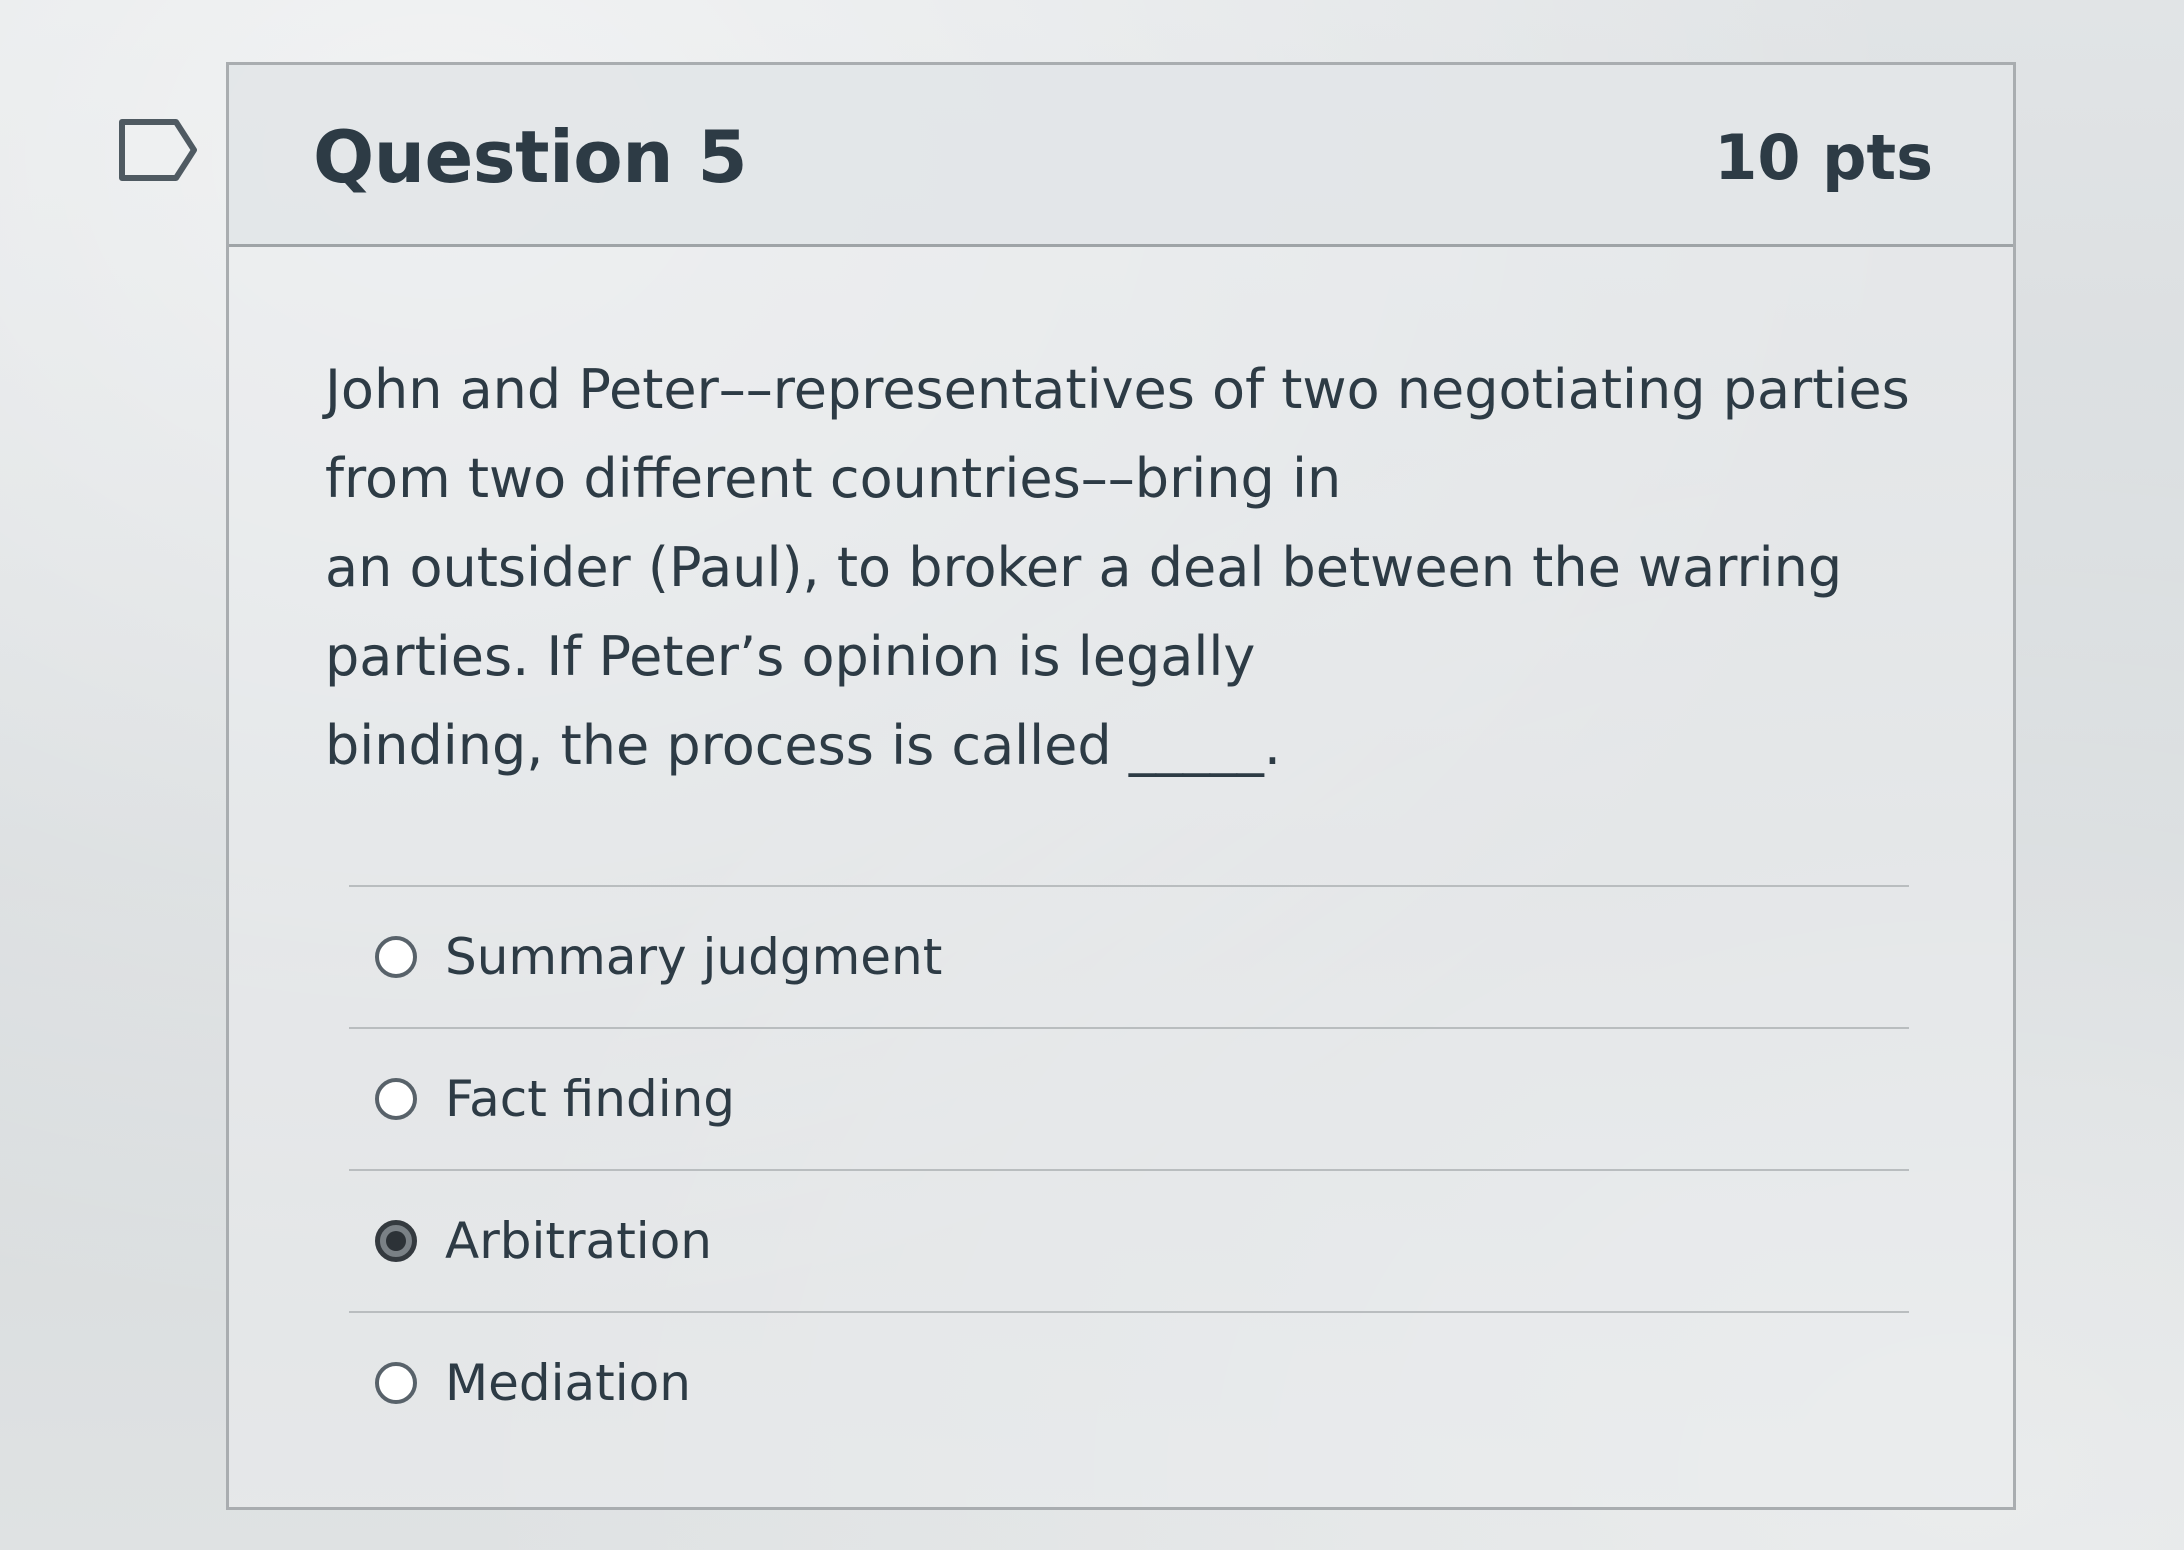 Image resolution: width=2184 pixels, height=1550 pixels. What do you see at coordinates (1823, 157) in the screenshot?
I see `question-points: 10 pts` at bounding box center [1823, 157].